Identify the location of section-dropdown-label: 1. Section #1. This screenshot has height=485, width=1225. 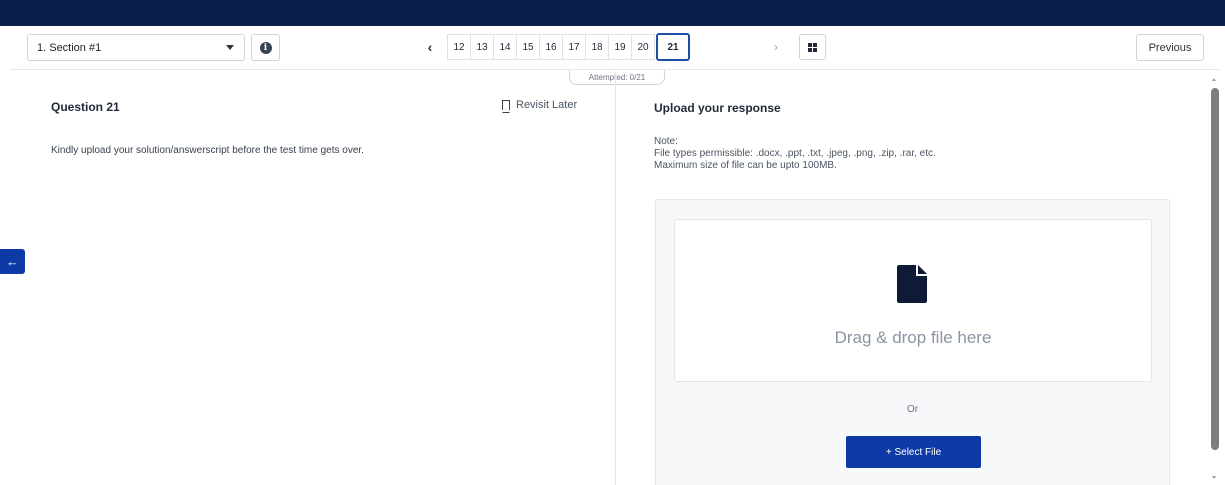
(69, 47).